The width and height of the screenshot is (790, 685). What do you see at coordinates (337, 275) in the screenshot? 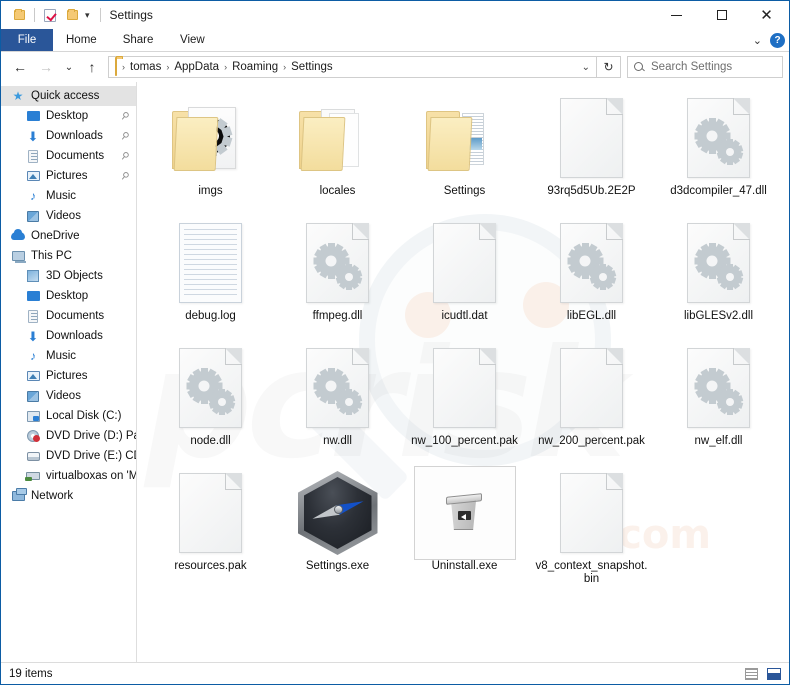
I see `file-item: ffmpeg.dll` at bounding box center [337, 275].